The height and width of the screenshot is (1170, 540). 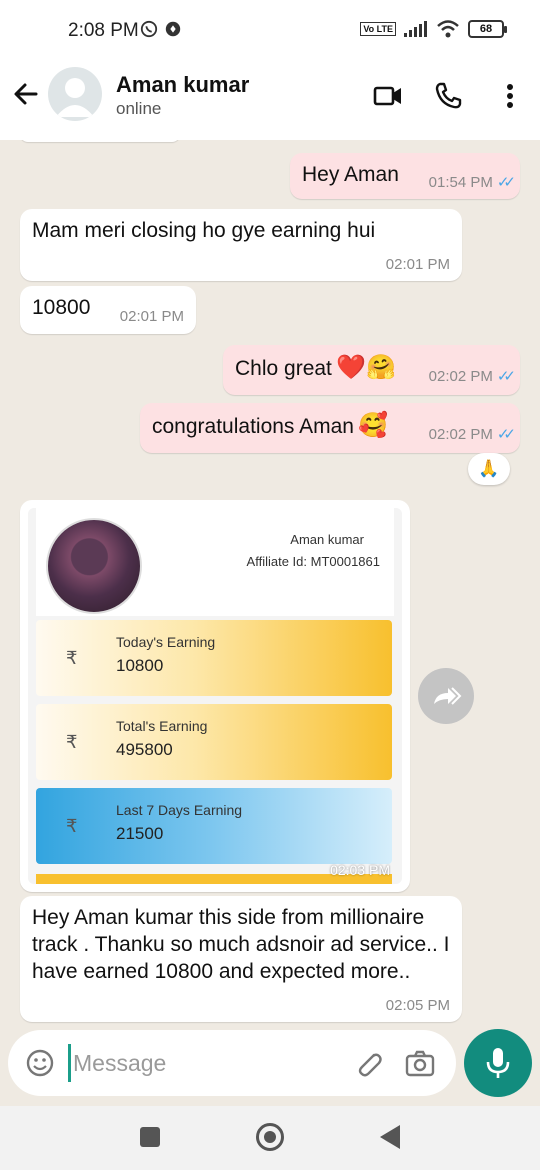 I want to click on camera-icon, so click(x=420, y=1063).